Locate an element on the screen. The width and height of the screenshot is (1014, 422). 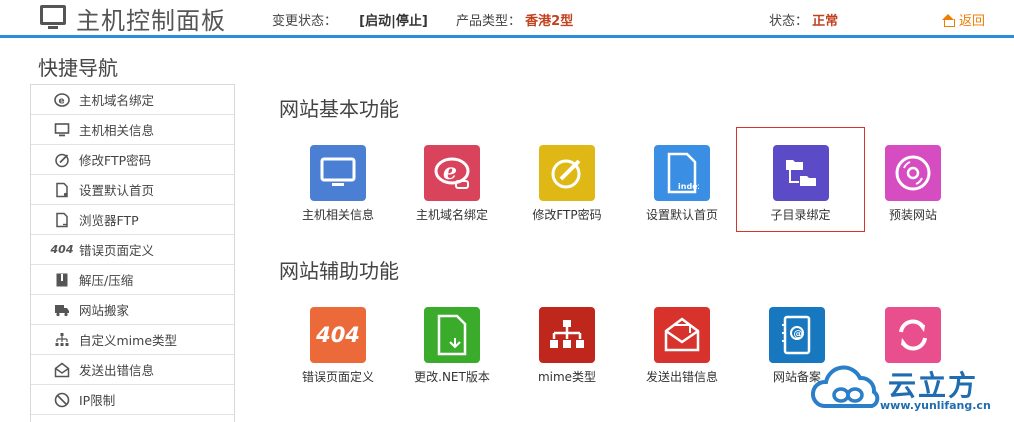
tile-ftp-password: 修改FTP密码 is located at coordinates (567, 184).